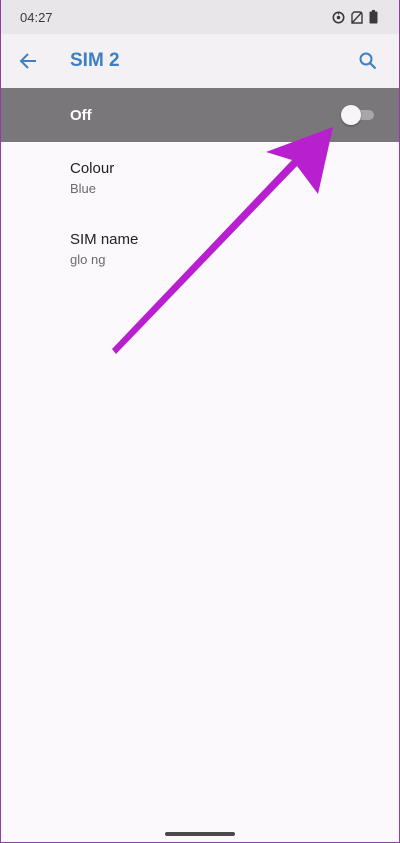  I want to click on battery-icon, so click(373, 17).